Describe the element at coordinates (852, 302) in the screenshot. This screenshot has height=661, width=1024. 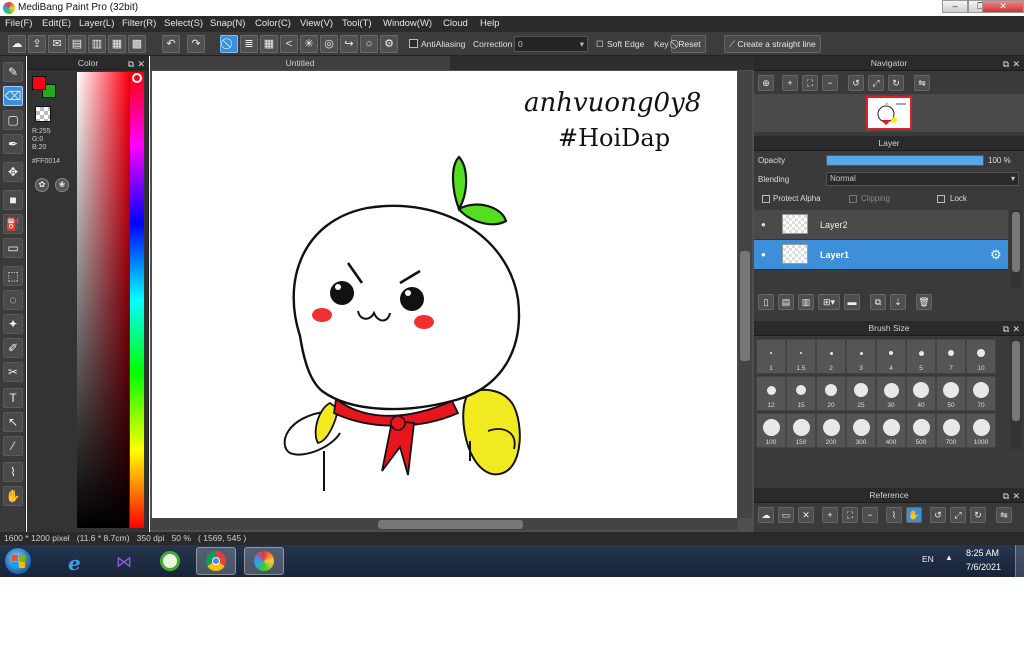
I see `folder-icon: ▬` at that location.